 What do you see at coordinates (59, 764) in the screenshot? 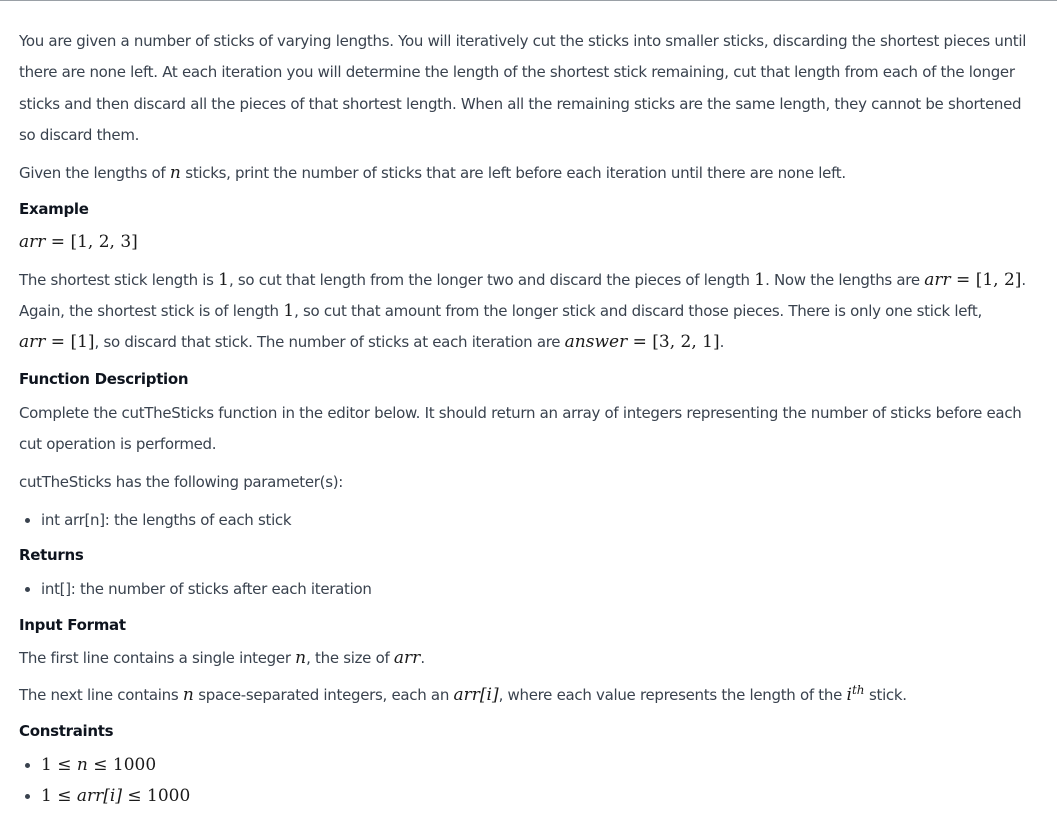
I see `constraint-1-lhs: 1 ≤` at bounding box center [59, 764].